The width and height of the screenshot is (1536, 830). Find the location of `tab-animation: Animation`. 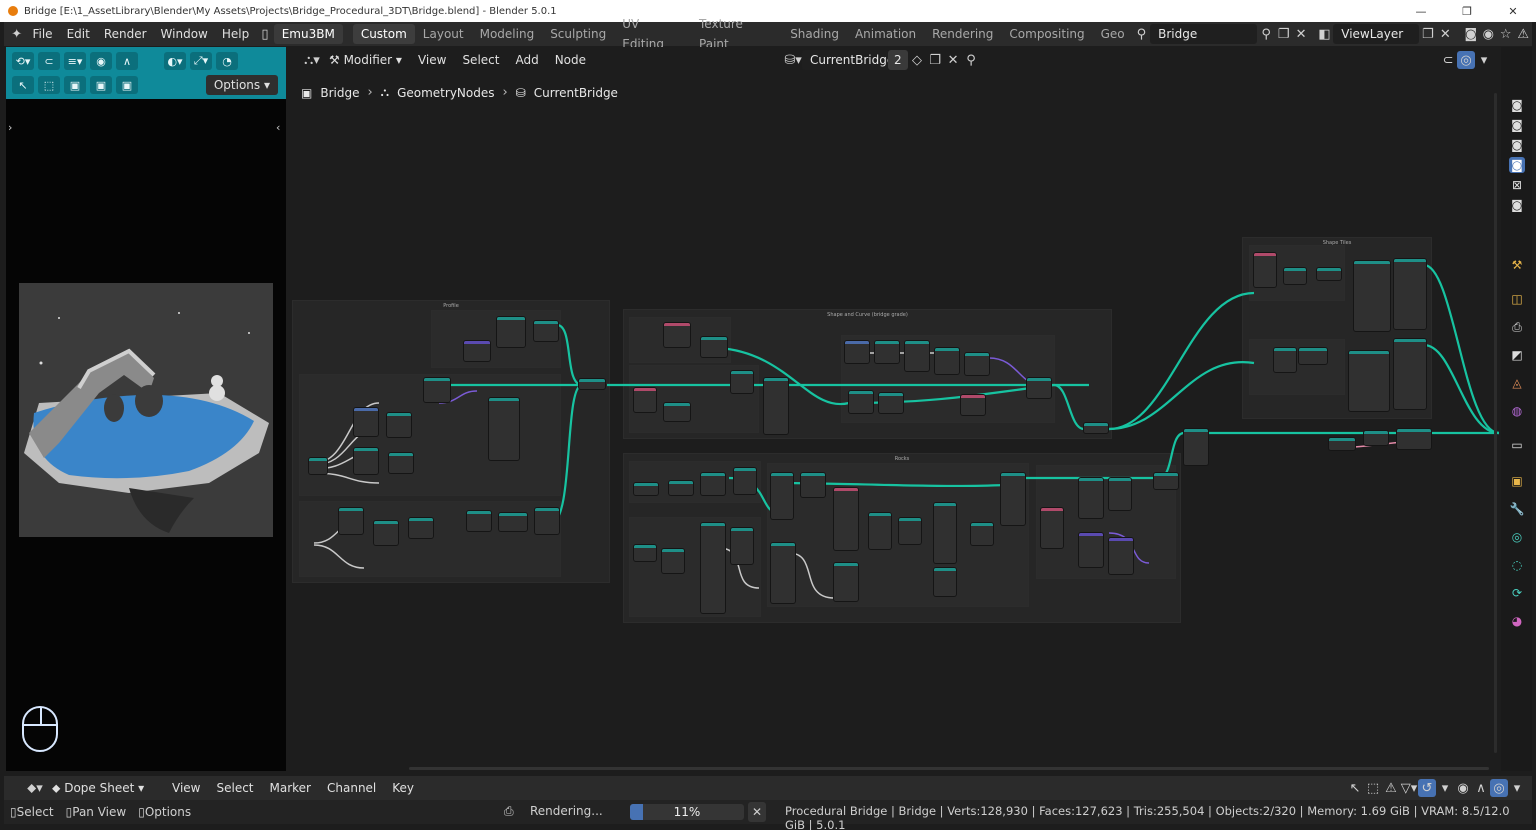

tab-animation: Animation is located at coordinates (885, 34).